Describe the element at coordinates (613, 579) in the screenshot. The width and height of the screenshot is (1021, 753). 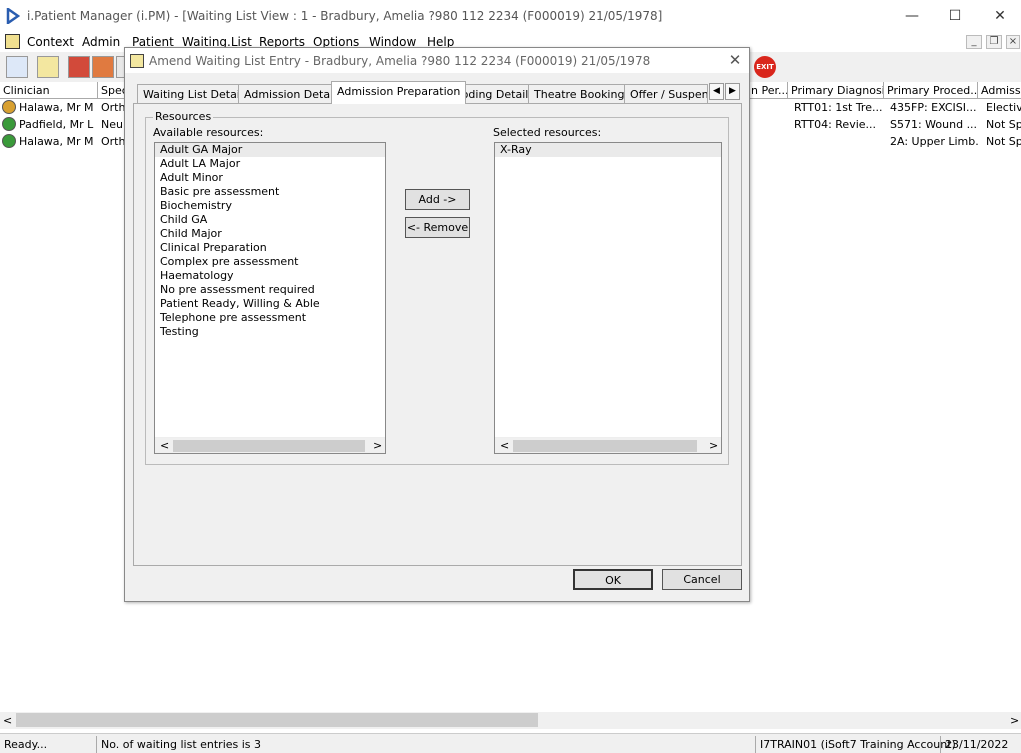
I see `ok-button: OK` at that location.